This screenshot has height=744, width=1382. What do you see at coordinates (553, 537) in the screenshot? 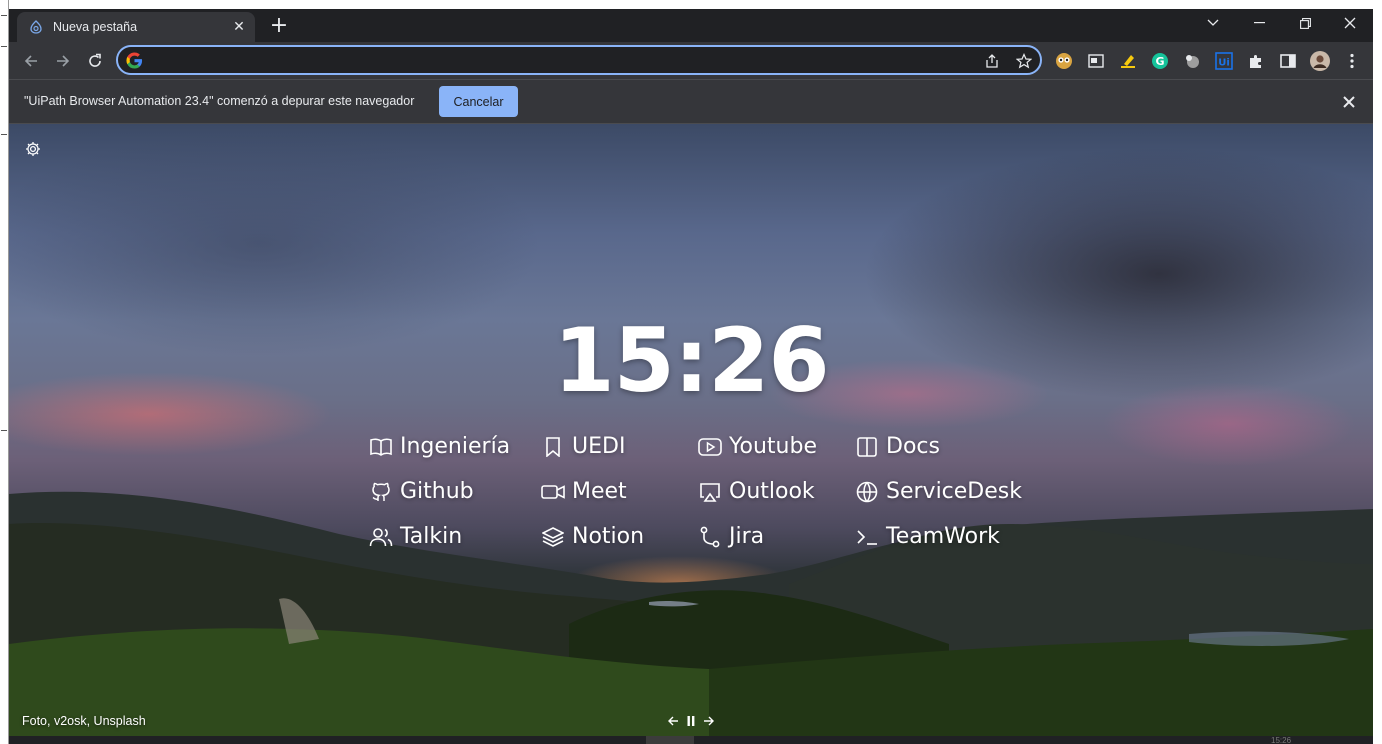
I see `layers-icon` at bounding box center [553, 537].